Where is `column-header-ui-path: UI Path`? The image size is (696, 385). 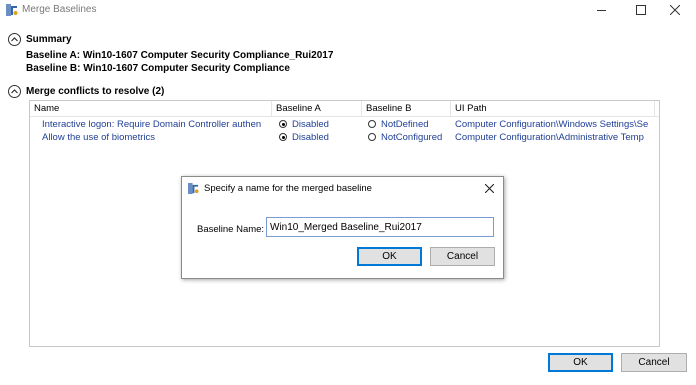 column-header-ui-path: UI Path is located at coordinates (553, 108).